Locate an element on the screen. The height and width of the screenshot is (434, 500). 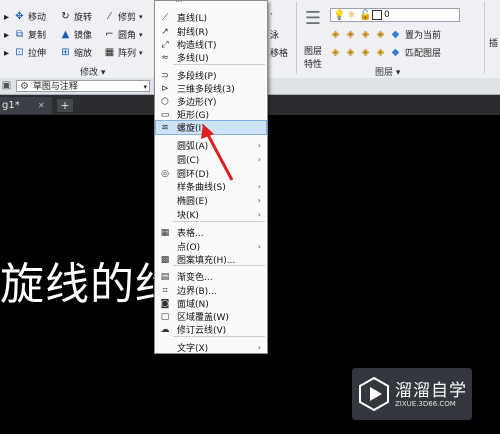
play-logo-icon is located at coordinates (374, 394).